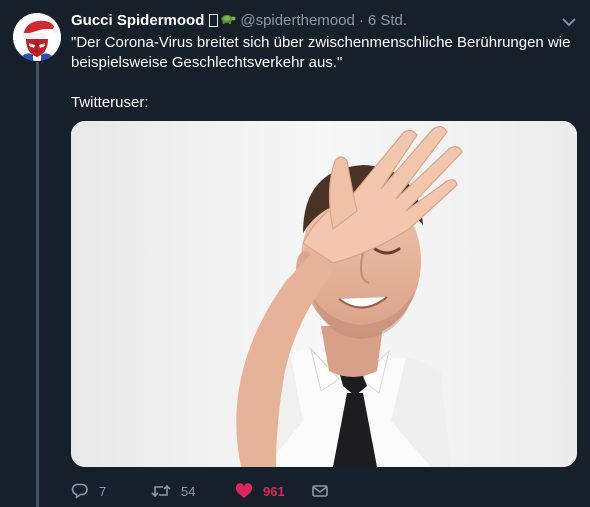 The image size is (590, 507). What do you see at coordinates (110, 102) in the screenshot?
I see `tweet-text-caption: Twitteruser:` at bounding box center [110, 102].